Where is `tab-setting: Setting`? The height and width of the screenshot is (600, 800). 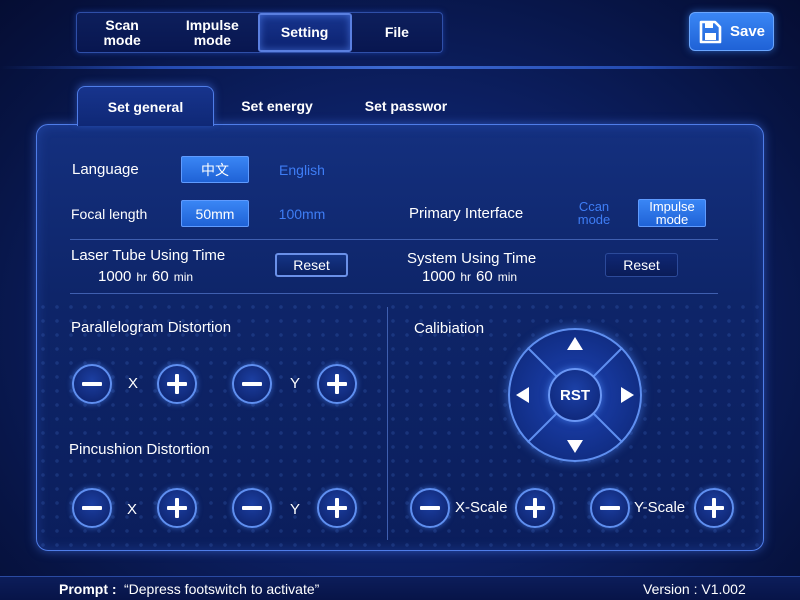
tab-setting: Setting is located at coordinates (304, 32).